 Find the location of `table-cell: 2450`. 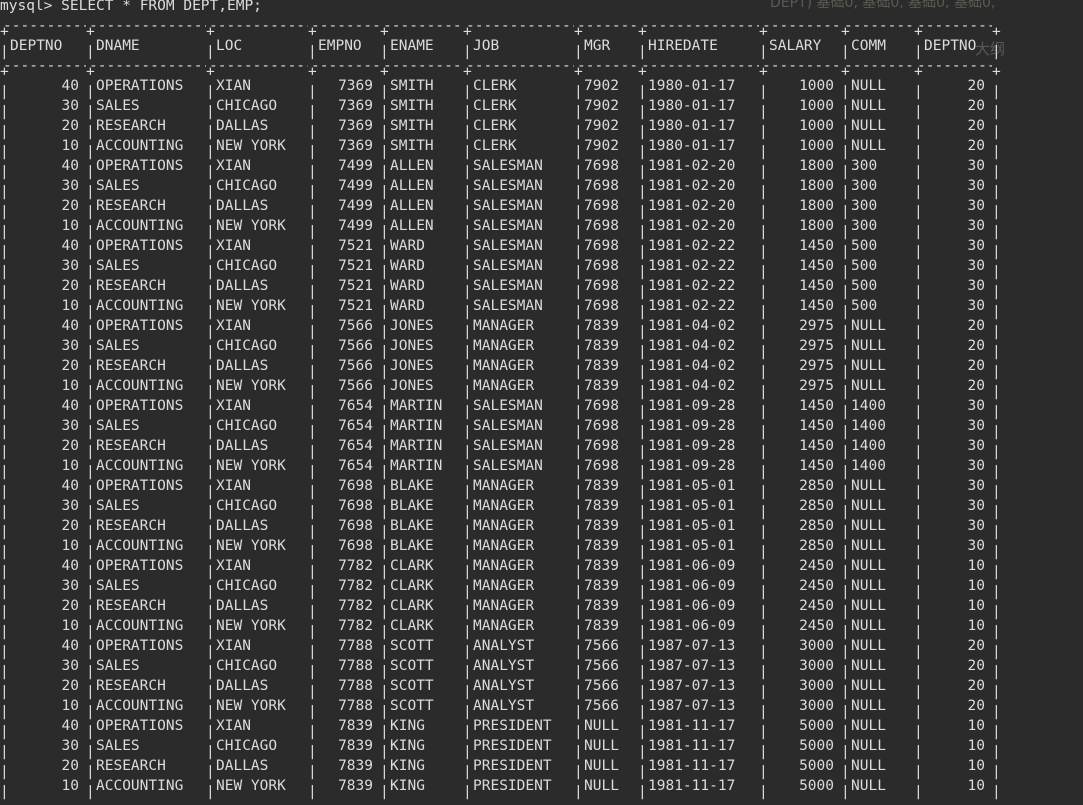

table-cell: 2450 is located at coordinates (816, 566).